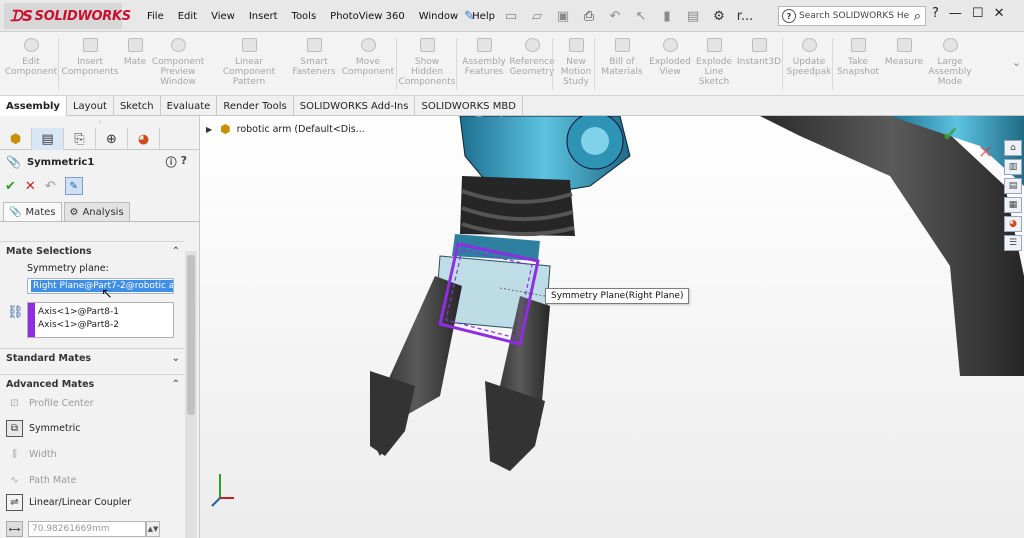 The width and height of the screenshot is (1024, 538). I want to click on menu-window: Window, so click(438, 16).